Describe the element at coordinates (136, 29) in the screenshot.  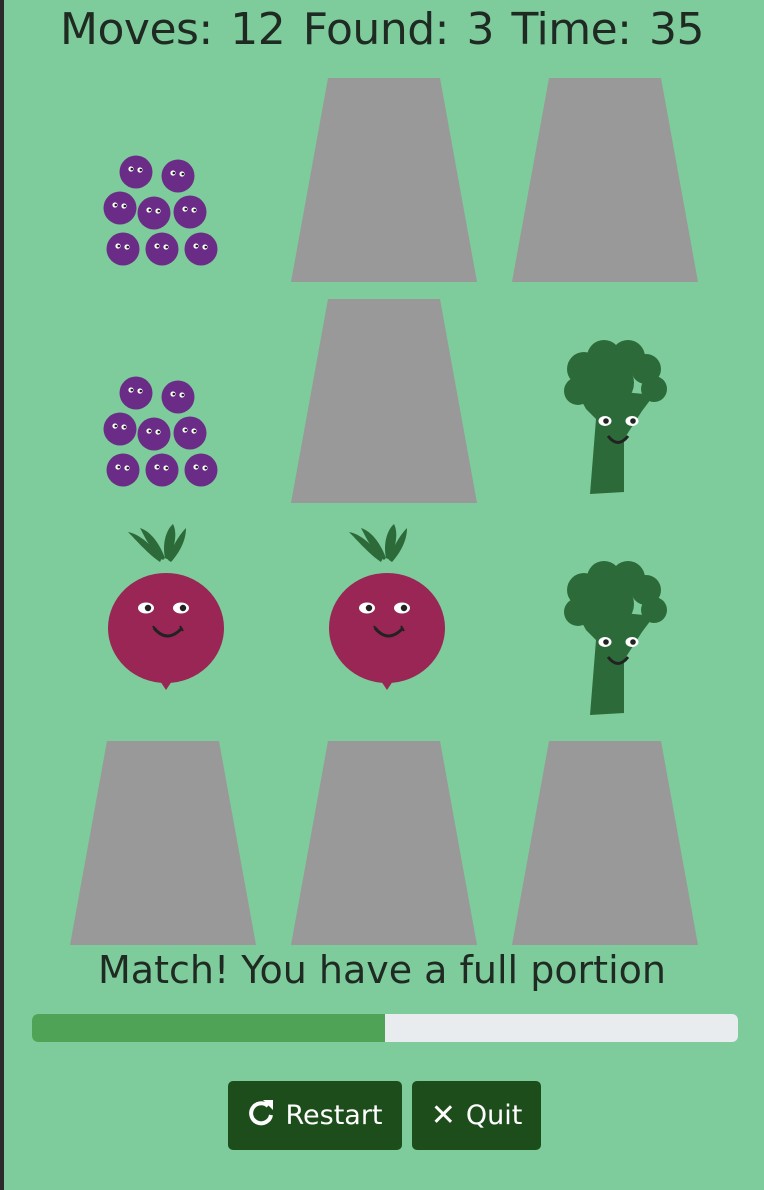
I see `moves-label: Moves:` at that location.